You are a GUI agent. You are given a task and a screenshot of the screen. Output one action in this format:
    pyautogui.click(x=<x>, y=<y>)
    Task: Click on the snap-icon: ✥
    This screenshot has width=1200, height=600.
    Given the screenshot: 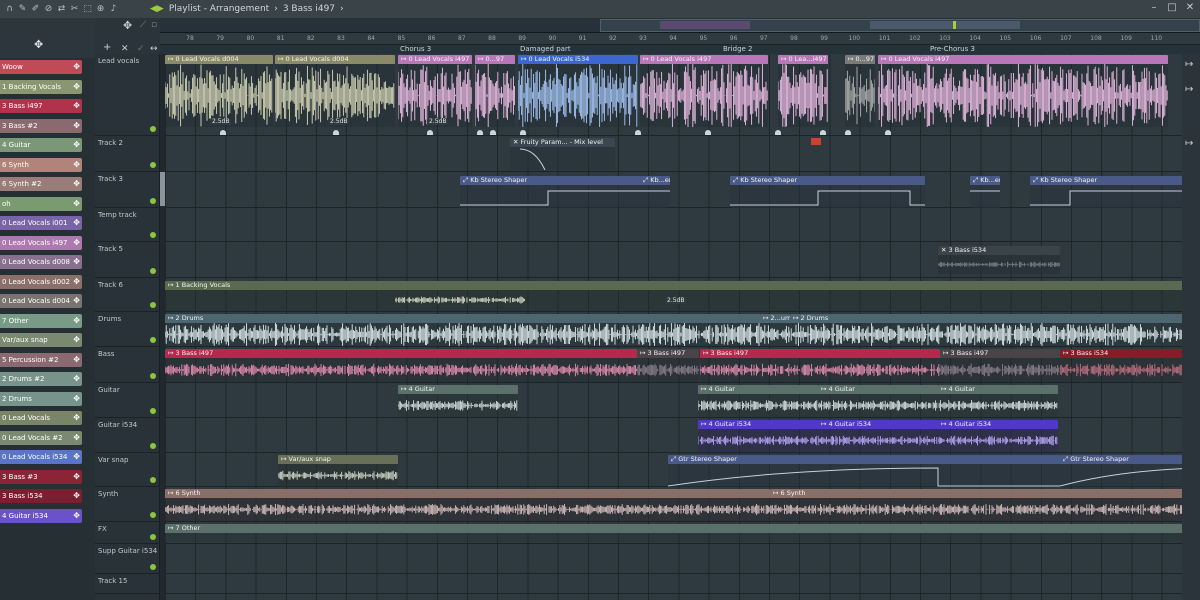 What is the action you would take?
    pyautogui.click(x=127, y=25)
    